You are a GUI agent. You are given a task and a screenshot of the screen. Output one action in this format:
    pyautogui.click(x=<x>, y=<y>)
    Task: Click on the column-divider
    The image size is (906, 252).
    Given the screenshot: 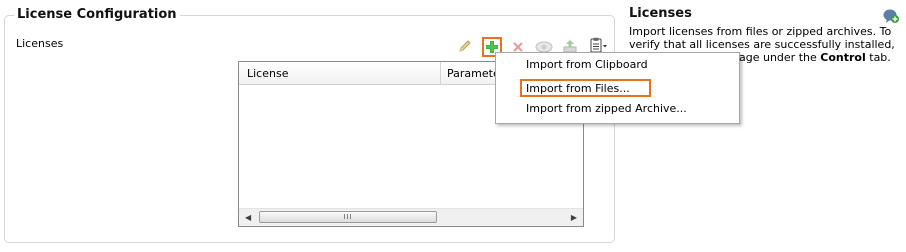 What is the action you would take?
    pyautogui.click(x=440, y=73)
    